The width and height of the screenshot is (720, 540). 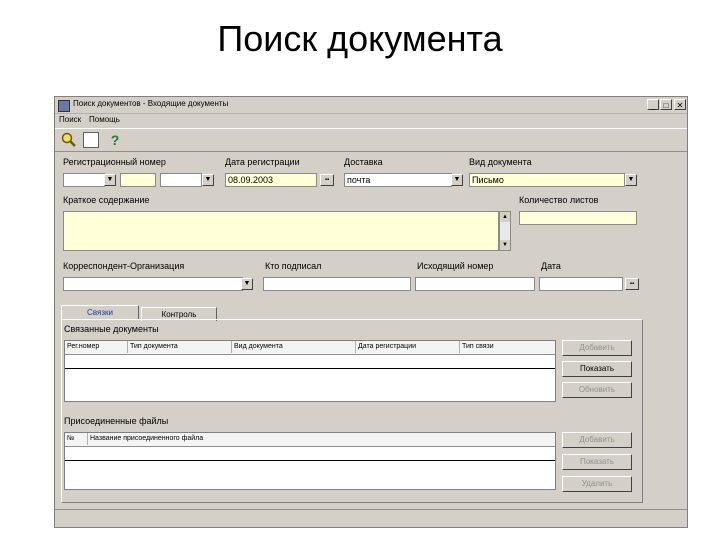 What do you see at coordinates (457, 180) in the screenshot?
I see `delivery-dropdown: ▼` at bounding box center [457, 180].